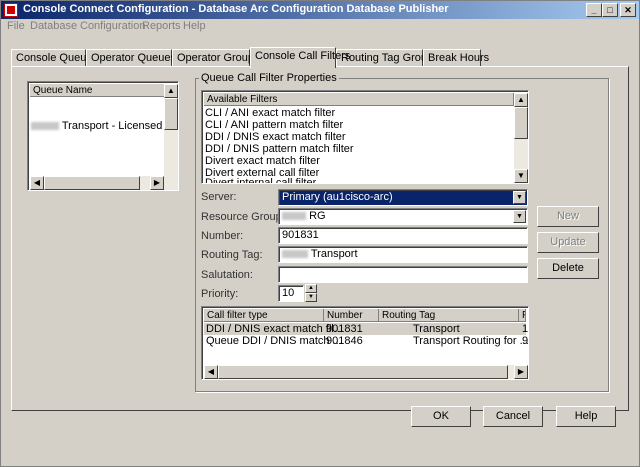 This screenshot has height=467, width=640. I want to click on priority-up-icon: ▲, so click(311, 288).